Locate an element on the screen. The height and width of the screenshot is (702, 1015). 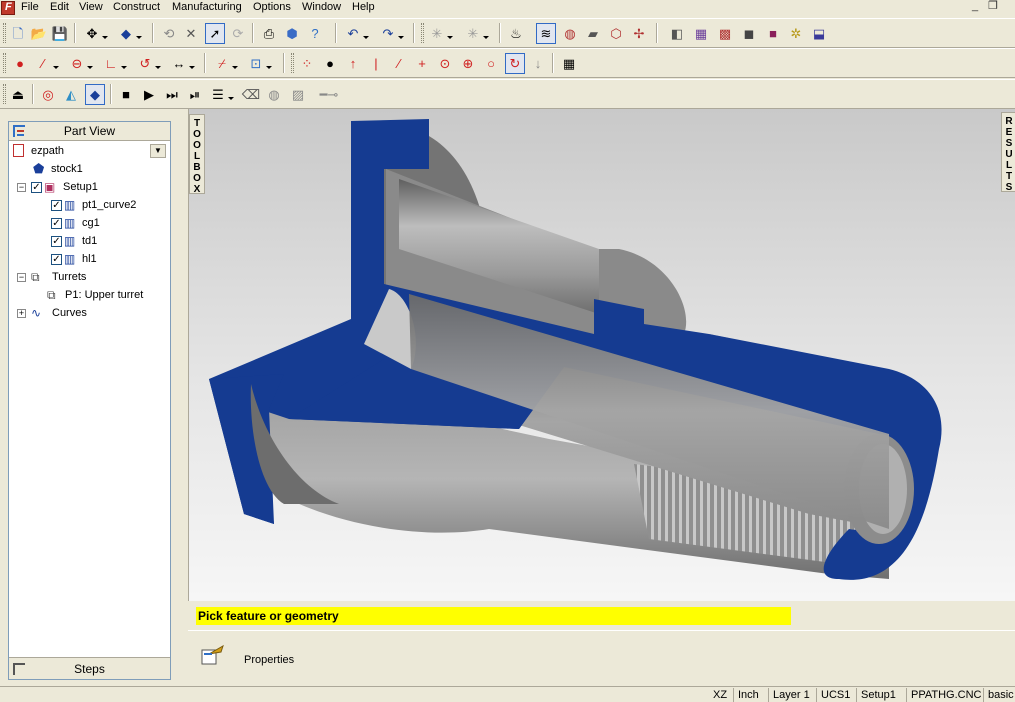
view-orient-icon: ◆ is located at coordinates (129, 33).